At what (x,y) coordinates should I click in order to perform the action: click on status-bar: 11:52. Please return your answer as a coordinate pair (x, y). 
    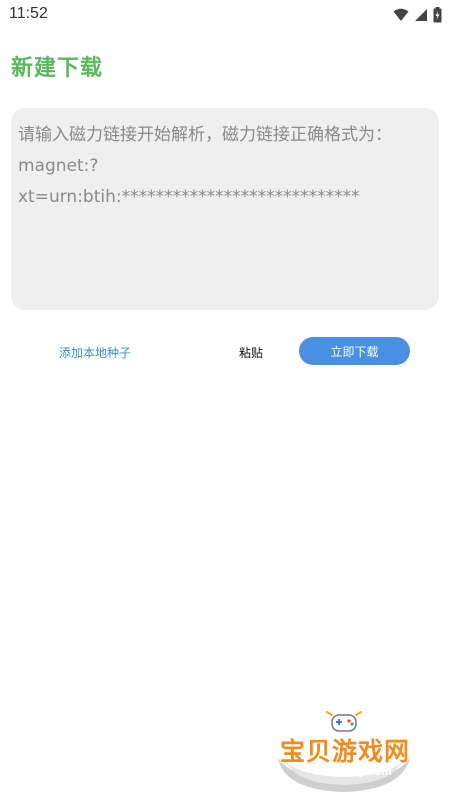
    Looking at the image, I should click on (225, 15).